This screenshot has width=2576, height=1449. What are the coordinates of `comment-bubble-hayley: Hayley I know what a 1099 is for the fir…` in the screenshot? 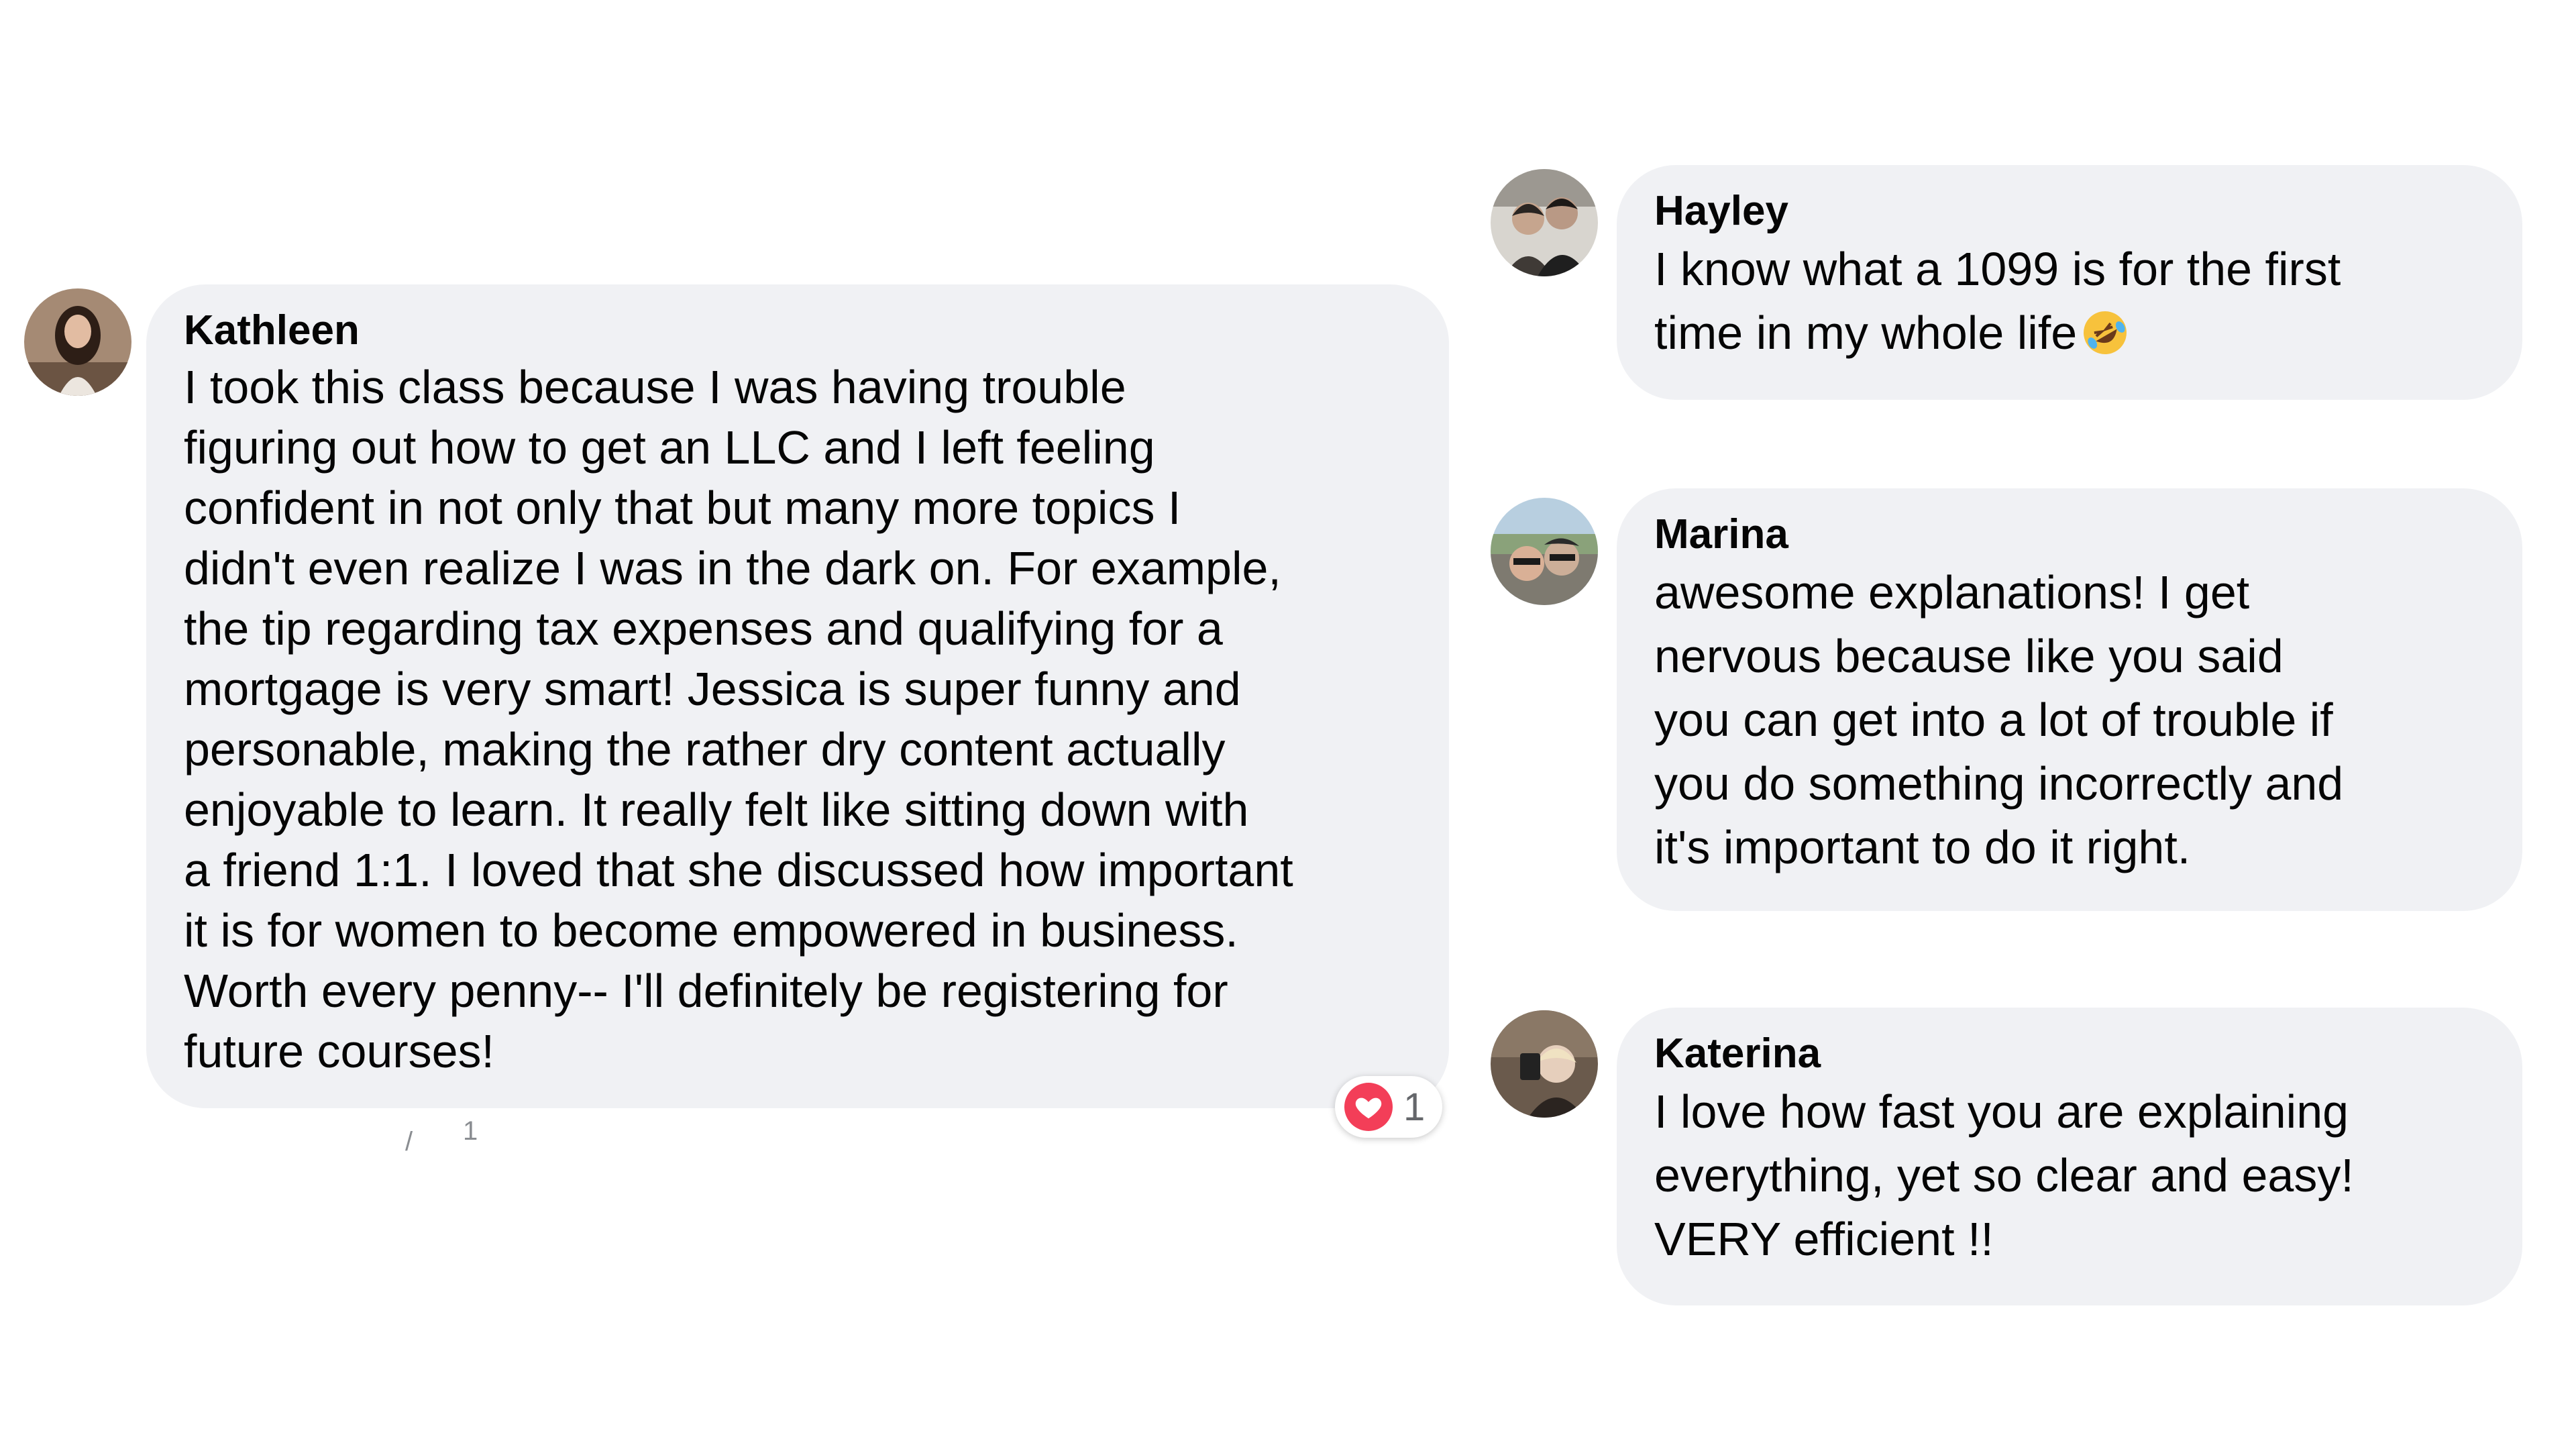 It's located at (2069, 282).